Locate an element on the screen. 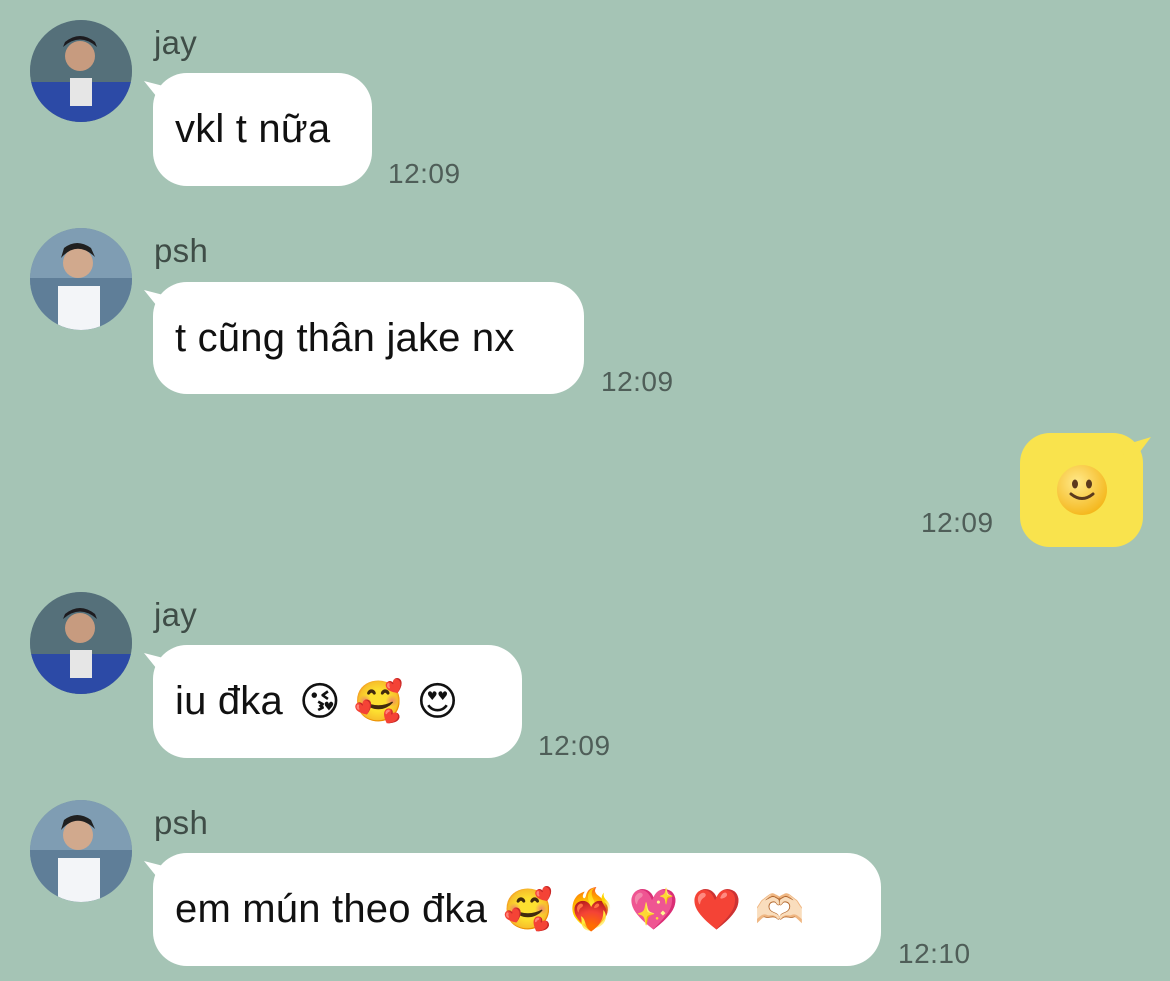 The width and height of the screenshot is (1170, 981). message-bubble: iu đka 😘 🥰 😍 is located at coordinates (337, 701).